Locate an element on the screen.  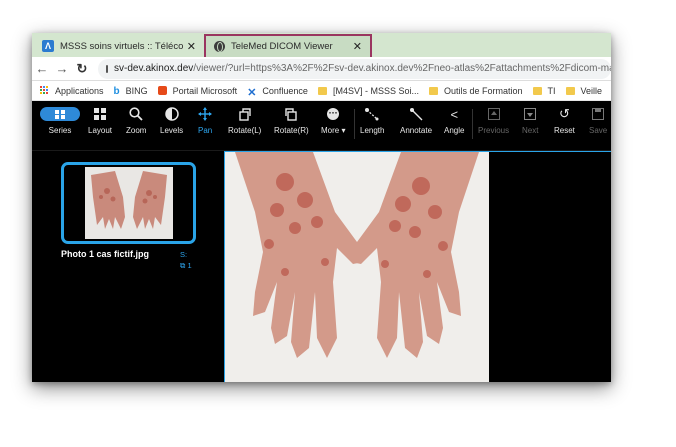
tab-telemed-dicom-viewer: TeleMed DICOM Viewer ✕ is located at coordinates (288, 45).